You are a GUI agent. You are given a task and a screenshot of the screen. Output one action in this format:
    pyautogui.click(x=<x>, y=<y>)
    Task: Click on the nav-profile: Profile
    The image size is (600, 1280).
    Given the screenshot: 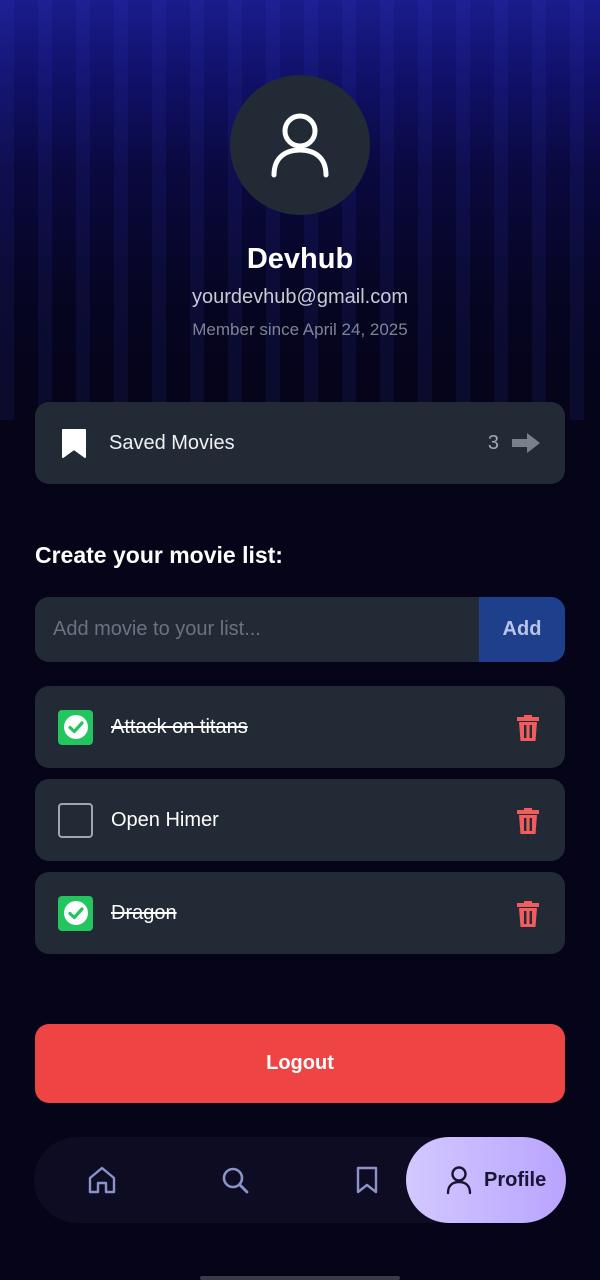 What is the action you would take?
    pyautogui.click(x=486, y=1180)
    